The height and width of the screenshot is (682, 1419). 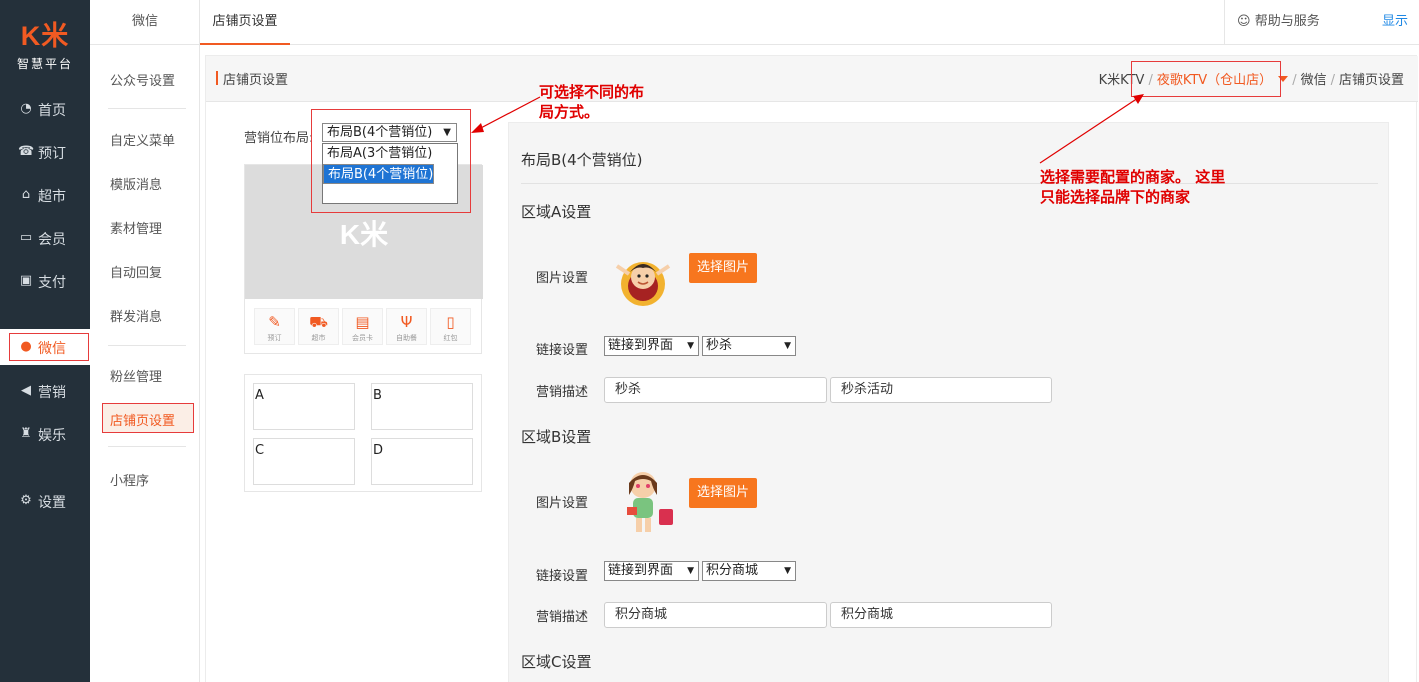 I want to click on annotation-store: 选择需要配置的商家。 这里 只能选择品牌下的商家, so click(x=1132, y=187).